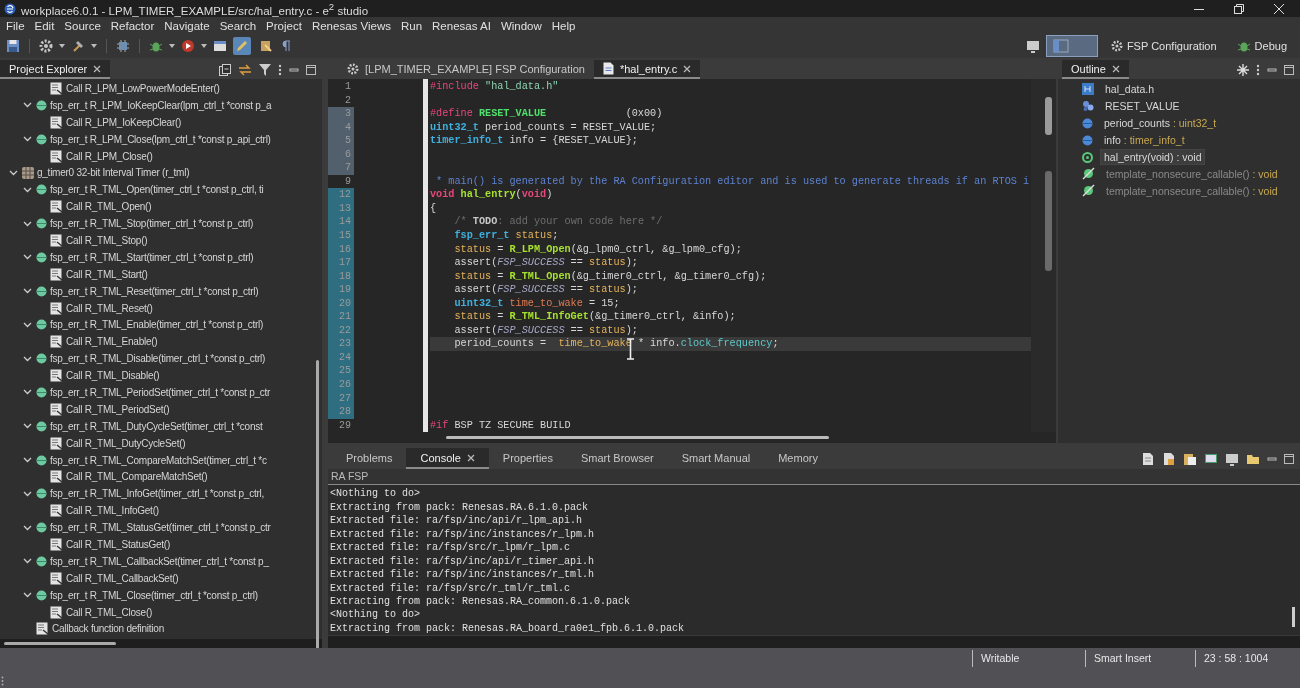 The width and height of the screenshot is (1300, 688). What do you see at coordinates (225, 69) in the screenshot?
I see `collapse-all-icon` at bounding box center [225, 69].